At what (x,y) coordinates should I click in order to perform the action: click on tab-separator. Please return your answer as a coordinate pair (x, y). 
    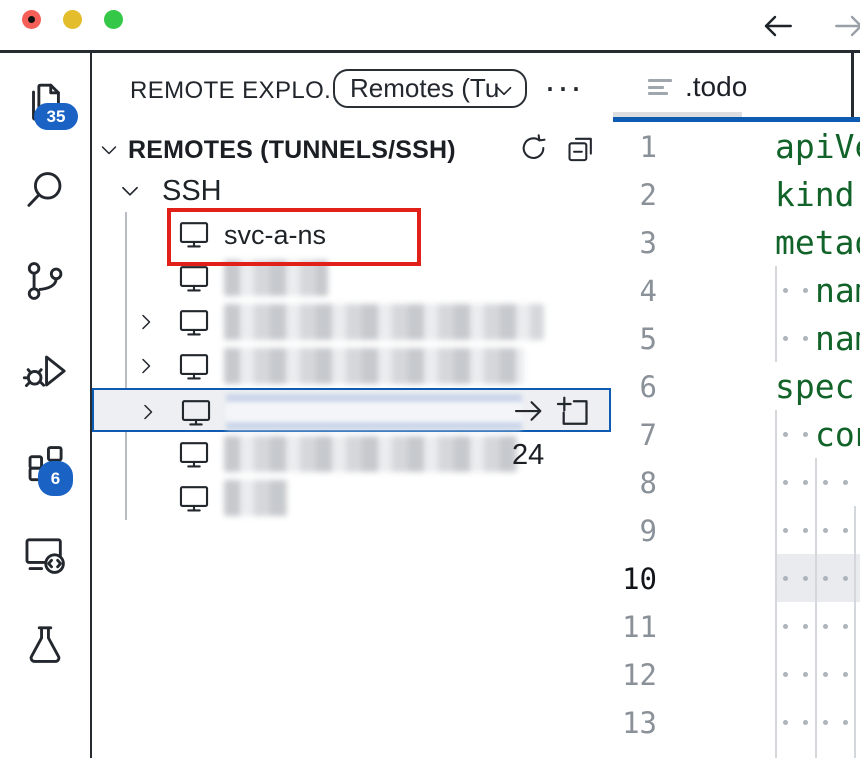
    Looking at the image, I should click on (852, 85).